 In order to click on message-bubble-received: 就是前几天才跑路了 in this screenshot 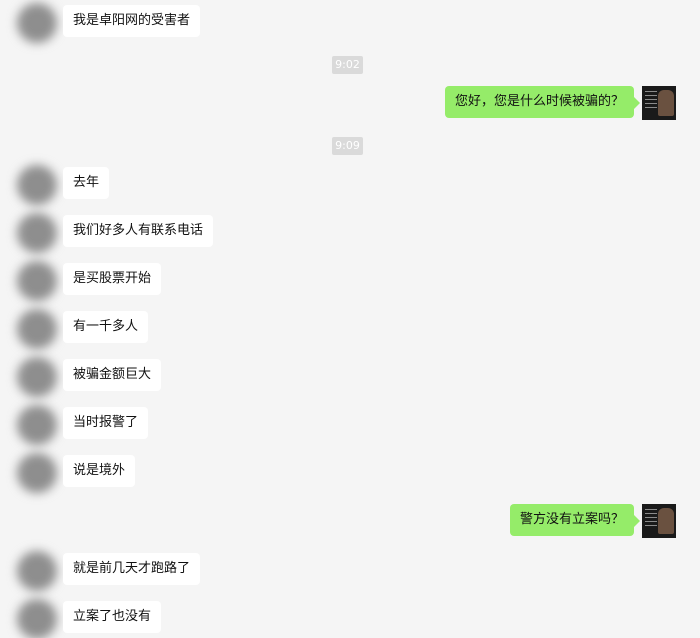, I will do `click(132, 569)`.